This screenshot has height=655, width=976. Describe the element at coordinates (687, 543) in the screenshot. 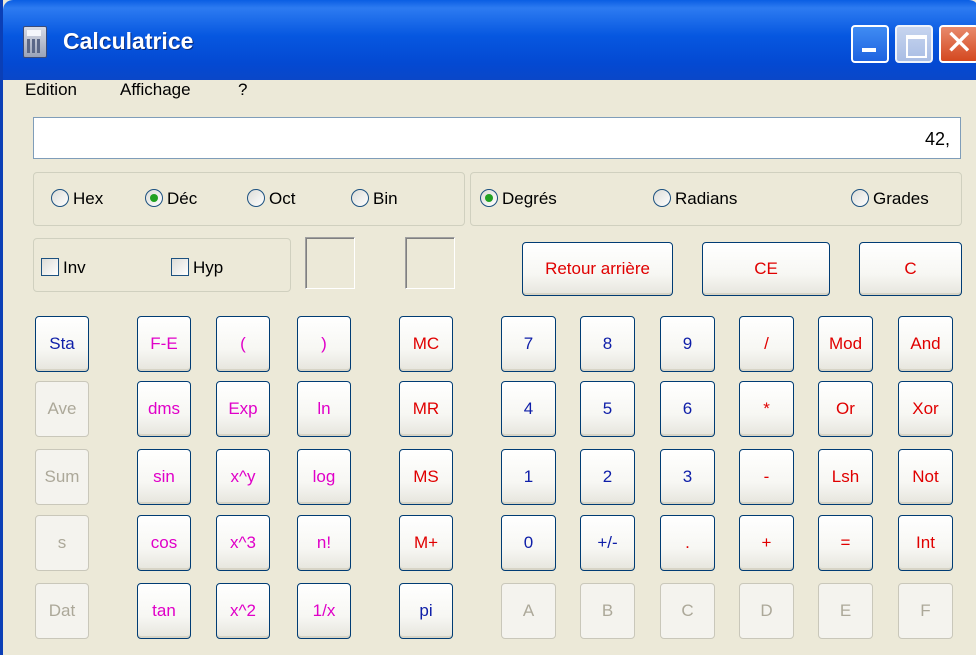

I see `key-button-3-2: .` at that location.